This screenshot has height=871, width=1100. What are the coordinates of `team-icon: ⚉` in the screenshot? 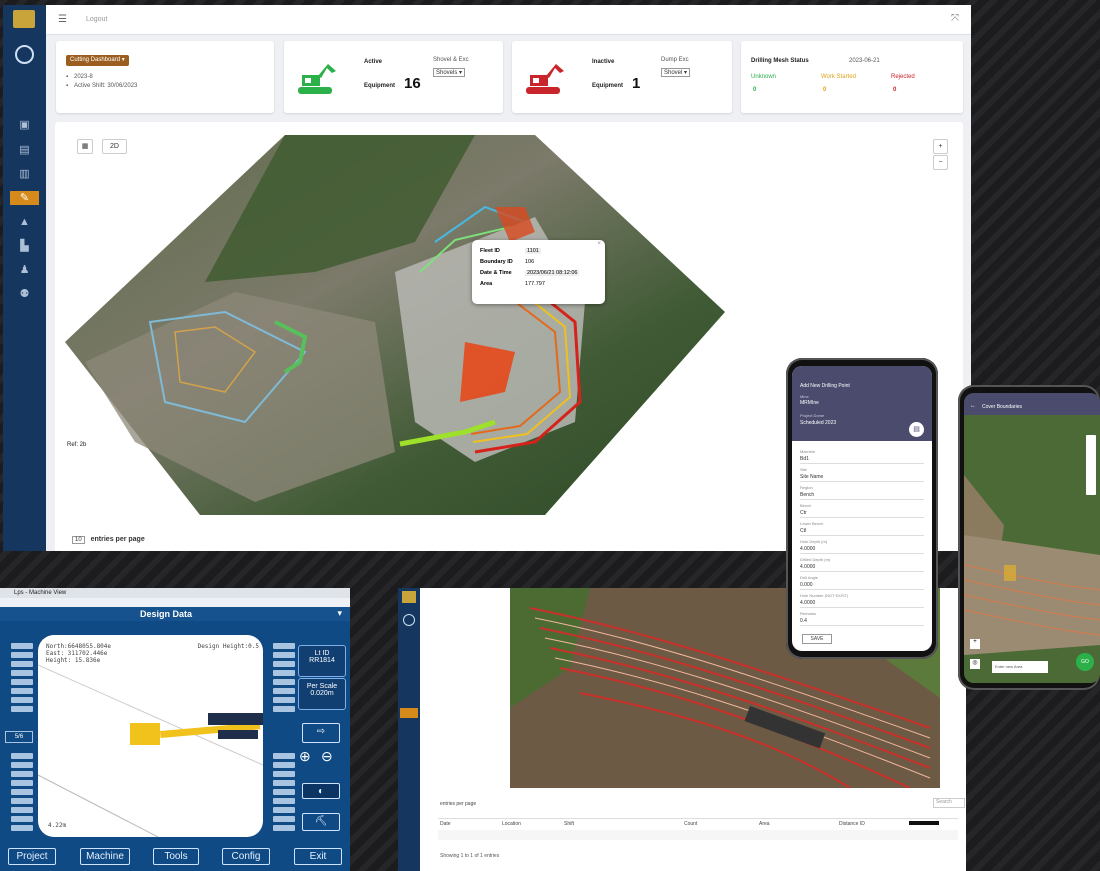 It's located at (24, 294).